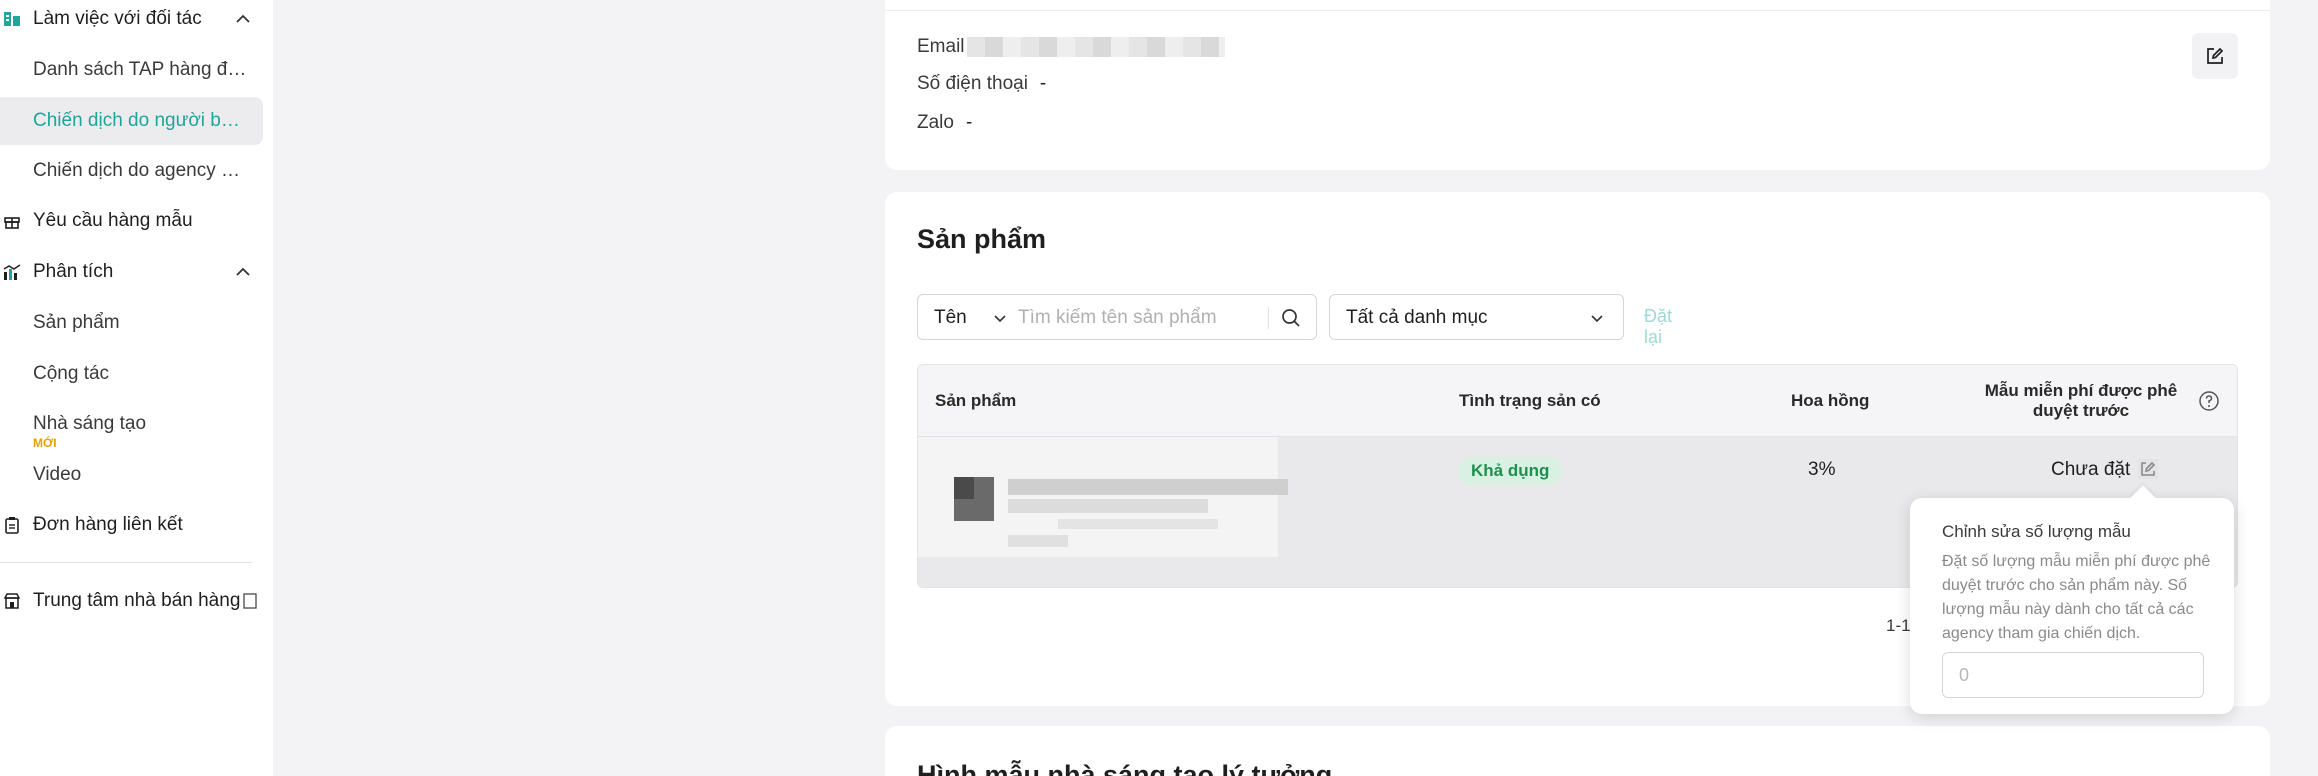  I want to click on external-link-icon, so click(250, 601).